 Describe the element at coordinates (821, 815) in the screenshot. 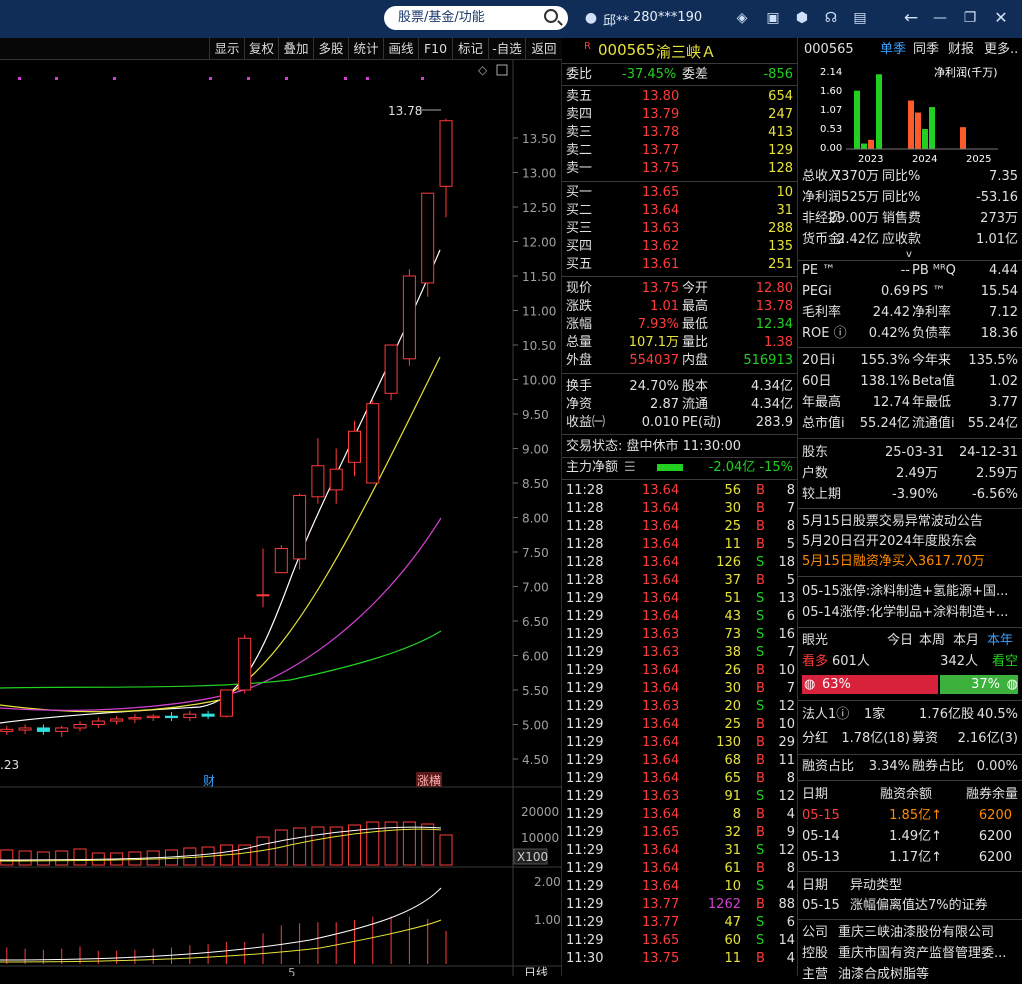

I see `rz-date: 05-15` at that location.